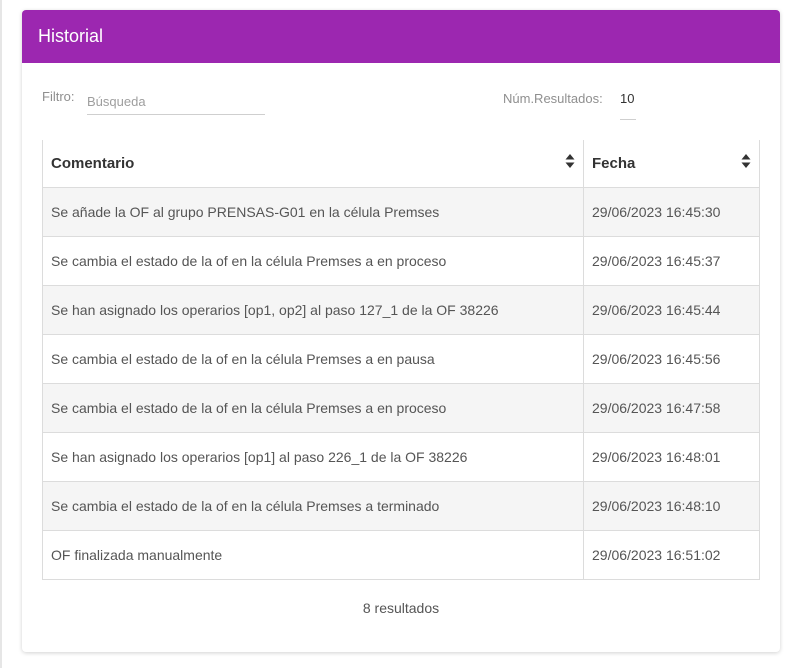  Describe the element at coordinates (628, 105) in the screenshot. I see `results-per-page-select: 10` at that location.